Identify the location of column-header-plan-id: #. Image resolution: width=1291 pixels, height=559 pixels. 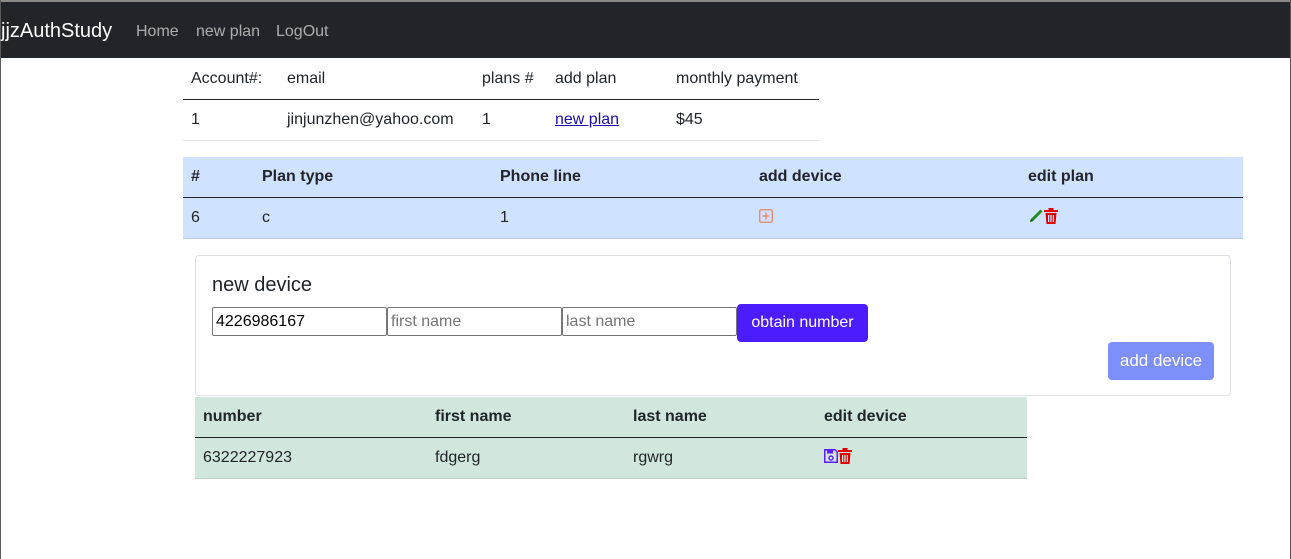
(218, 177).